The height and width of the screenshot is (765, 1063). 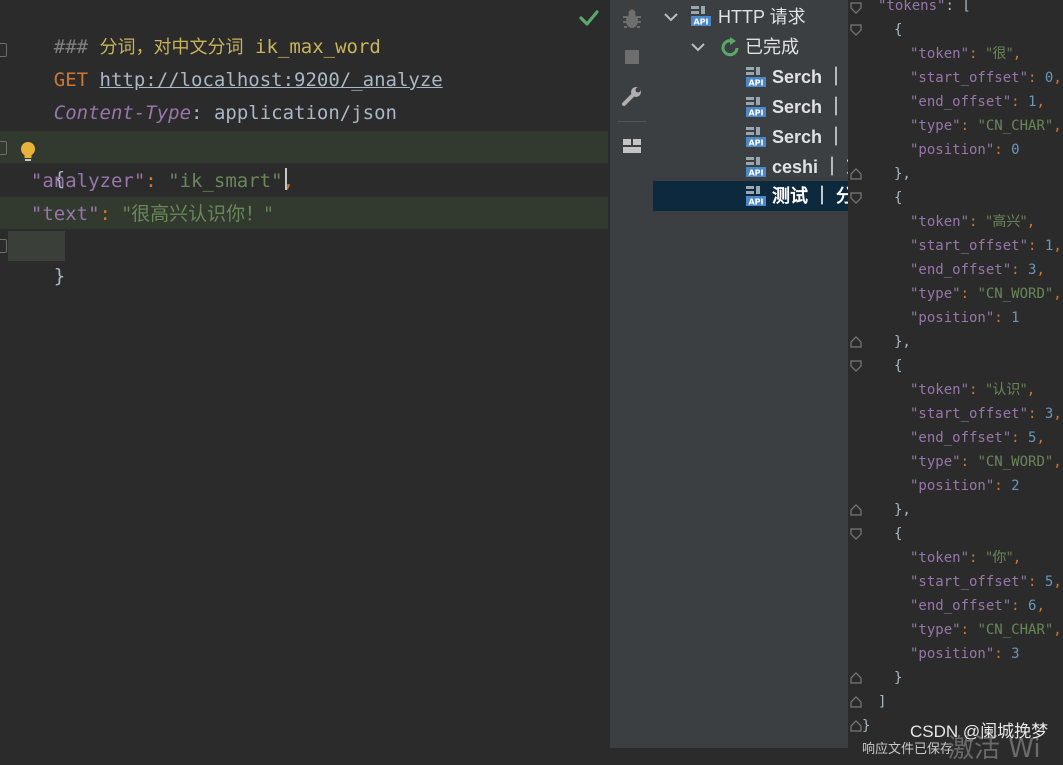 I want to click on token-field-line: "position": 0, so click(x=965, y=150).